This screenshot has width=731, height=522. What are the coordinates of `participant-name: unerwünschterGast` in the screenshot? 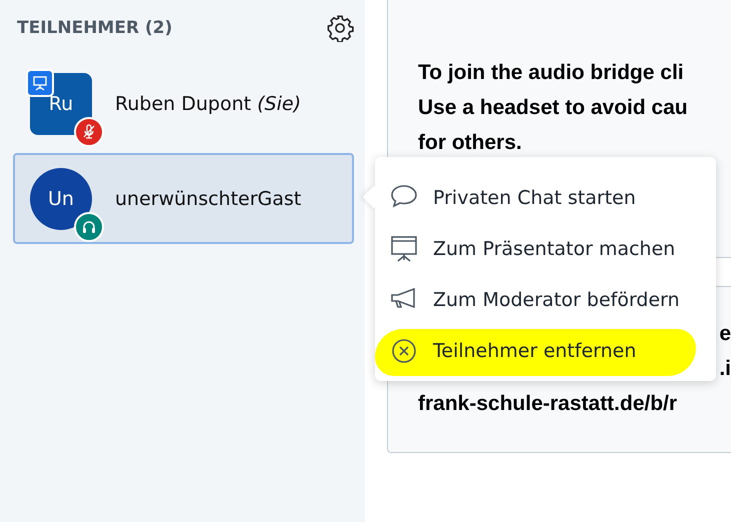 It's located at (208, 199).